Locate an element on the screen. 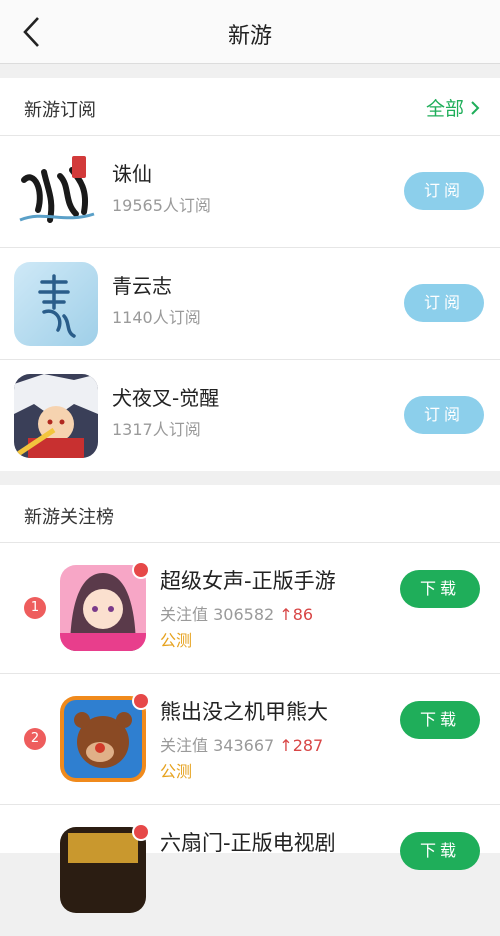  follow-value: 306582 is located at coordinates (244, 614).